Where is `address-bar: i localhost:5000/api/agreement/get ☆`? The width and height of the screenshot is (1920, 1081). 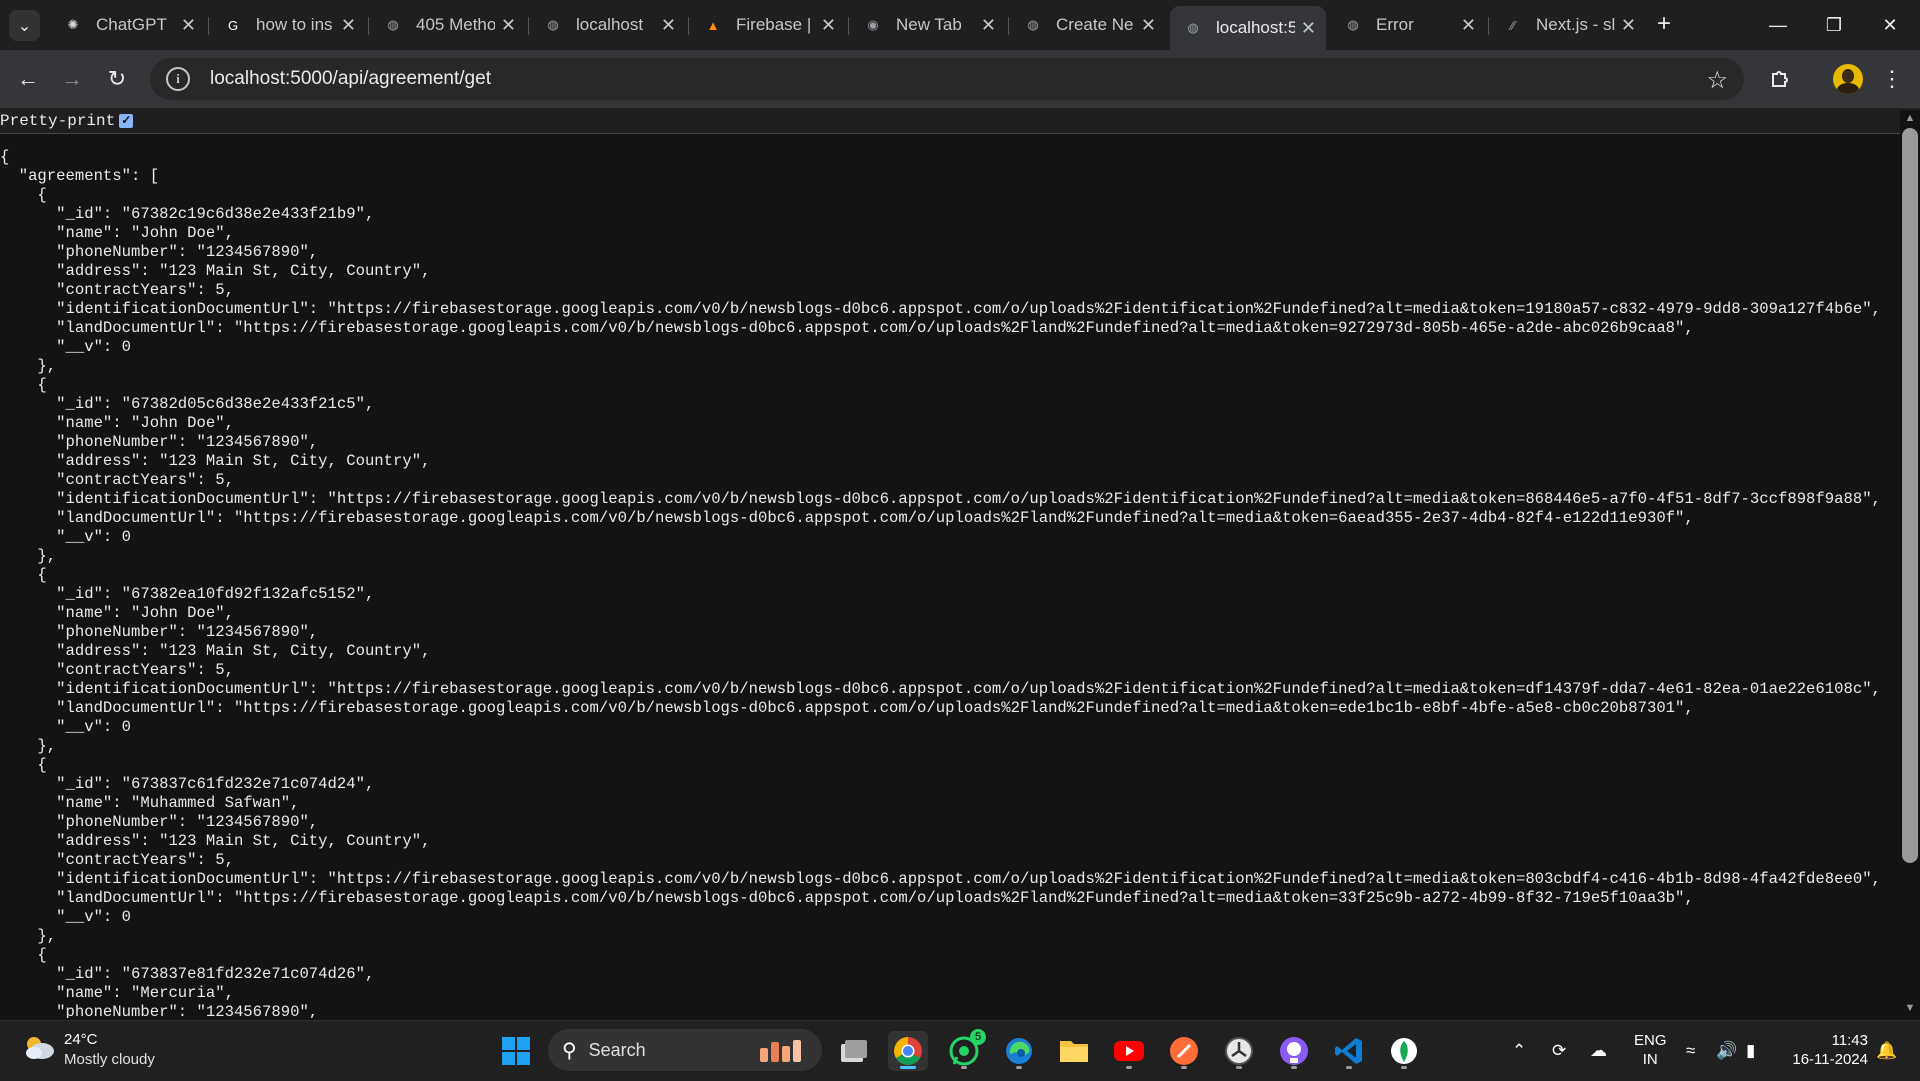
address-bar: i localhost:5000/api/agreement/get ☆ is located at coordinates (947, 79).